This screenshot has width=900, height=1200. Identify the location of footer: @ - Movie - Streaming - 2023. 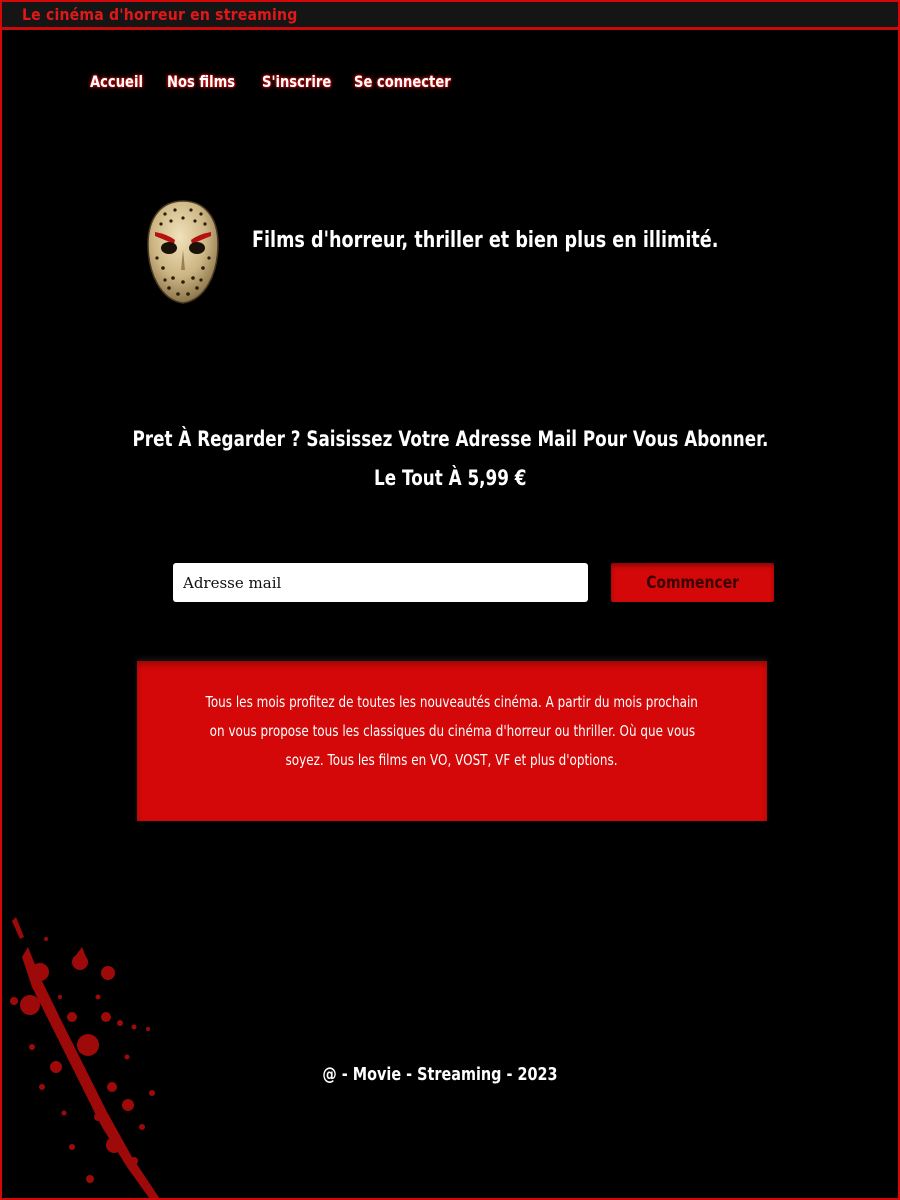
(440, 1074).